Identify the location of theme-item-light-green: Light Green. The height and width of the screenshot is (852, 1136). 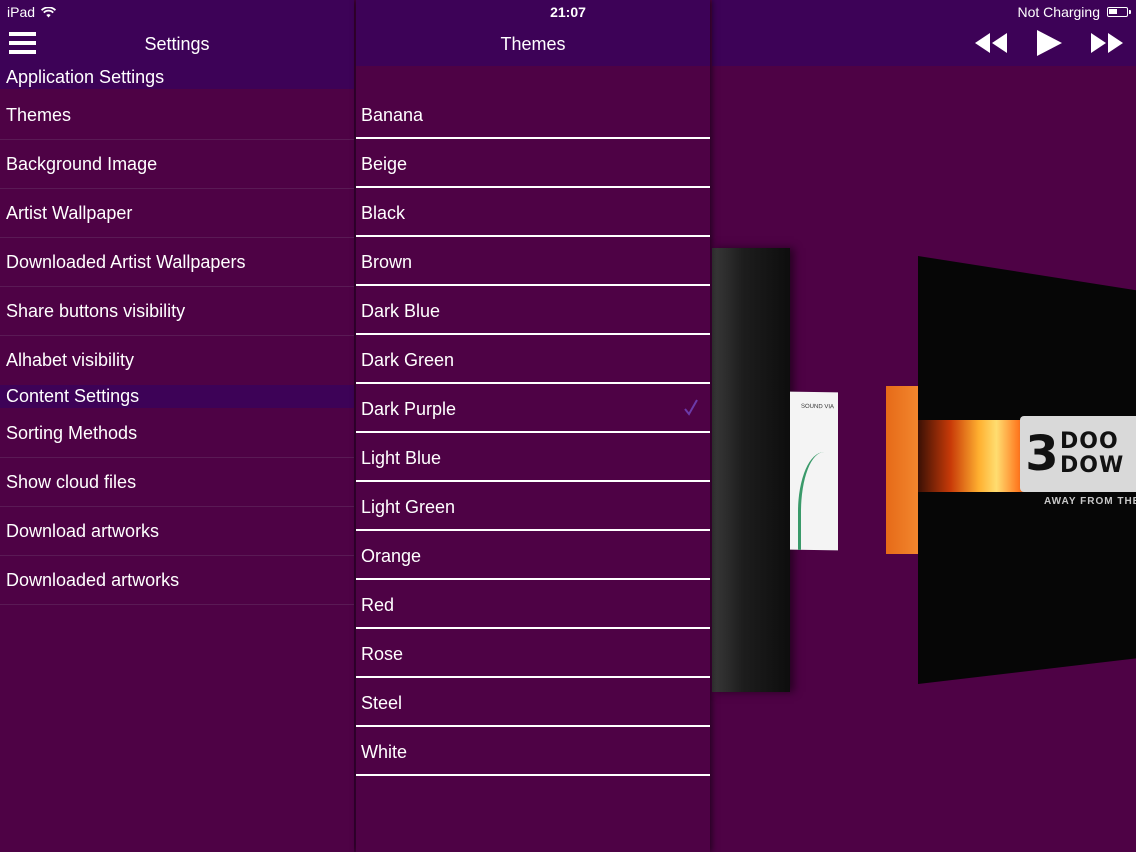
(533, 506).